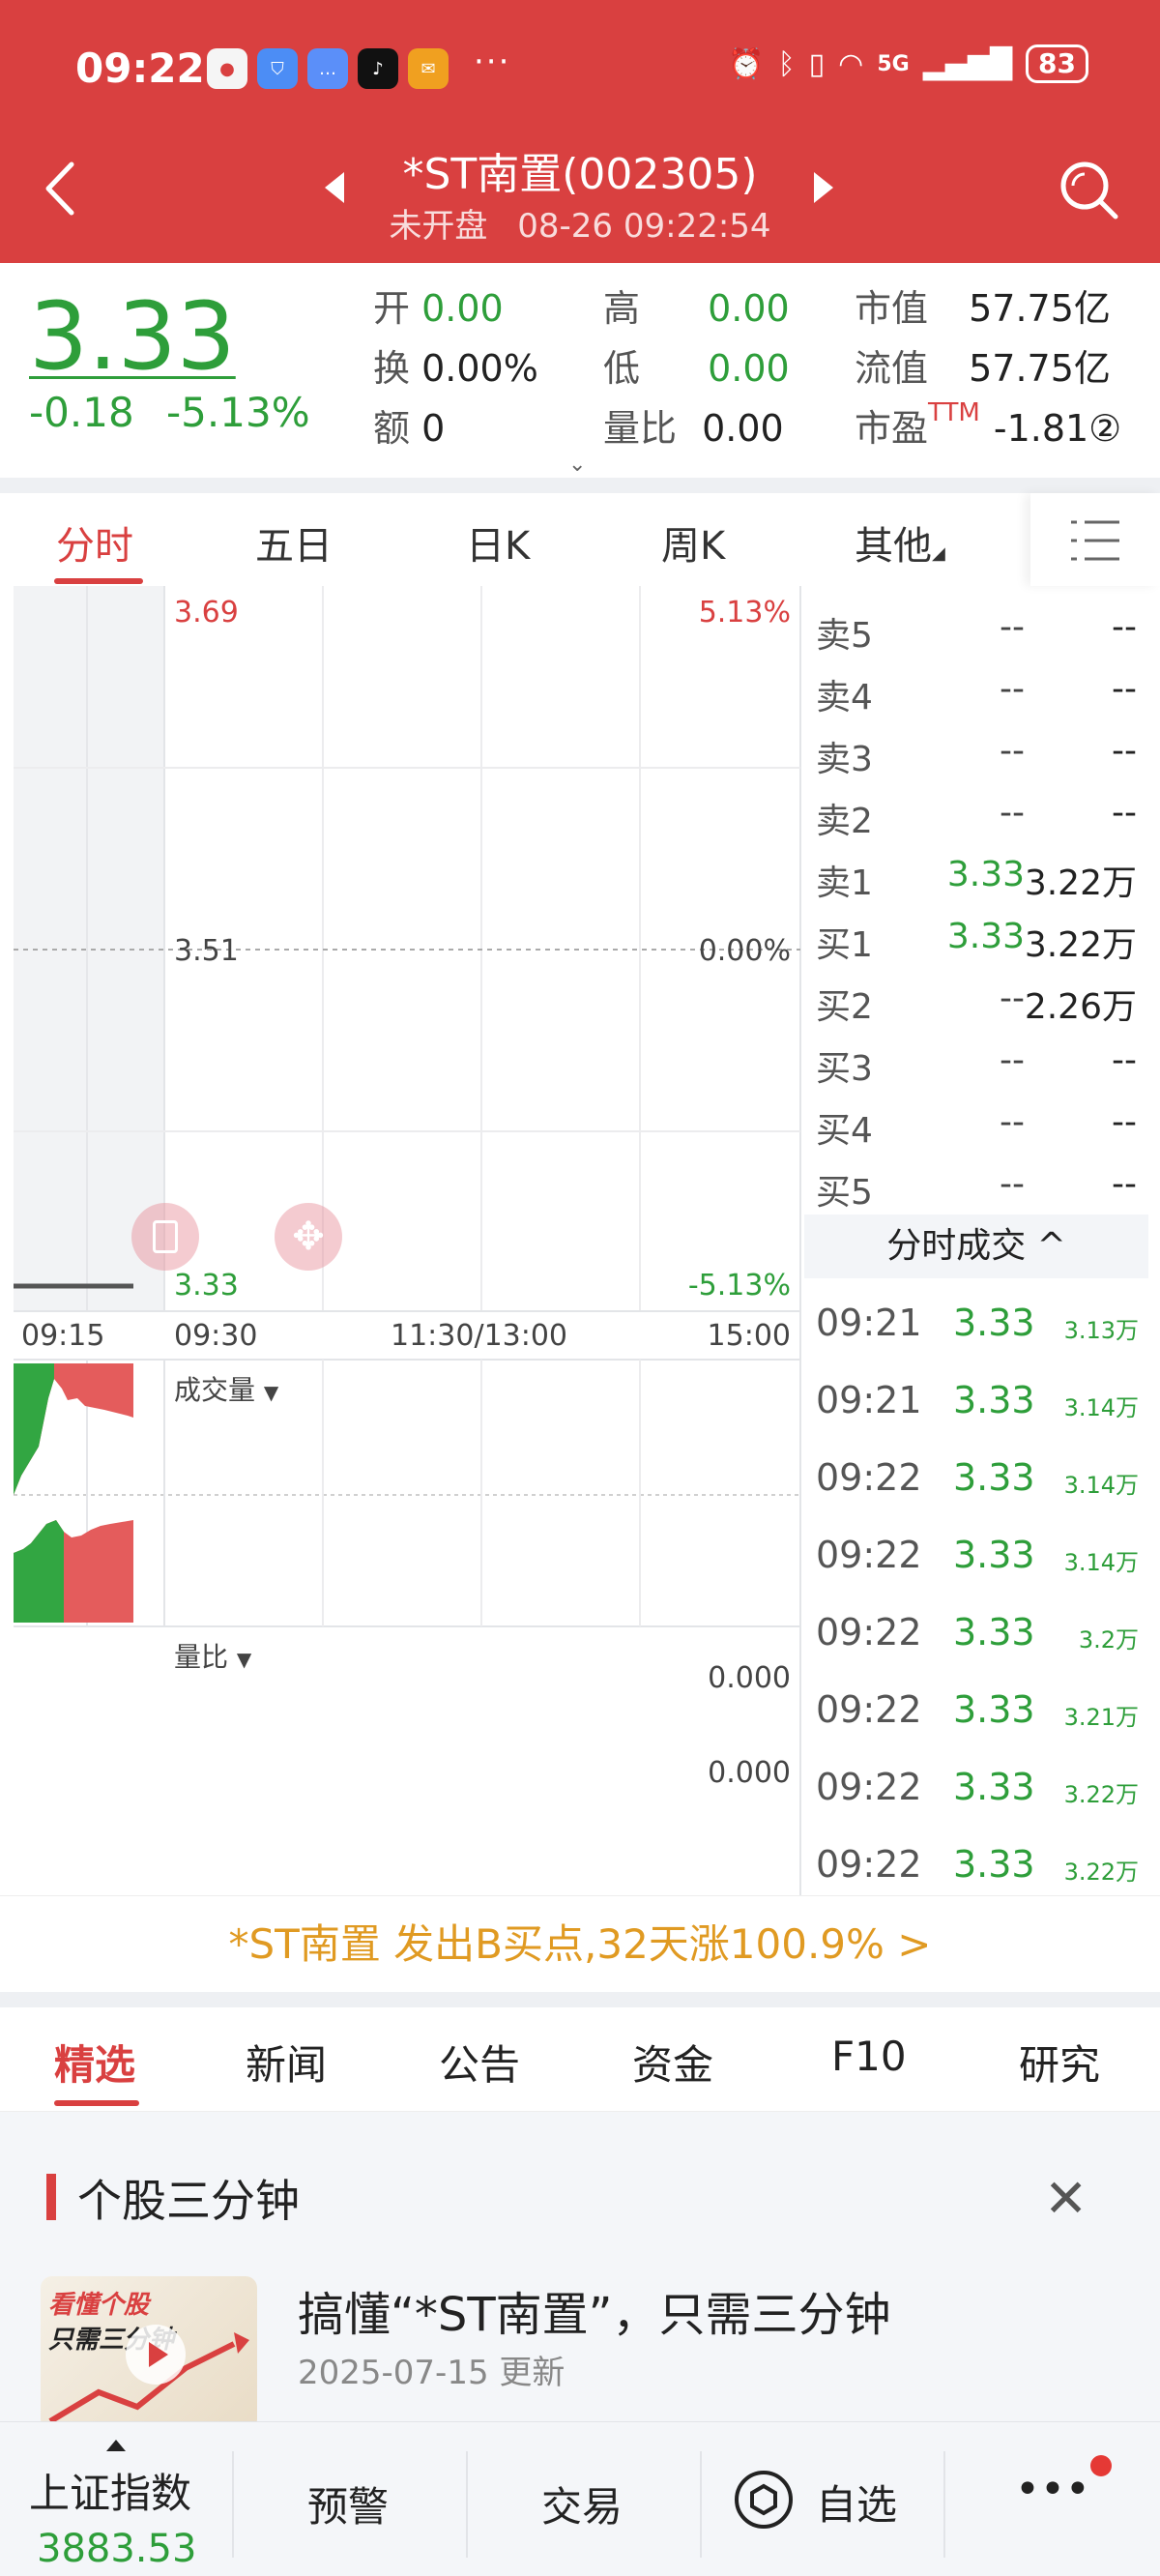  I want to click on tab-f10: F10, so click(869, 2056).